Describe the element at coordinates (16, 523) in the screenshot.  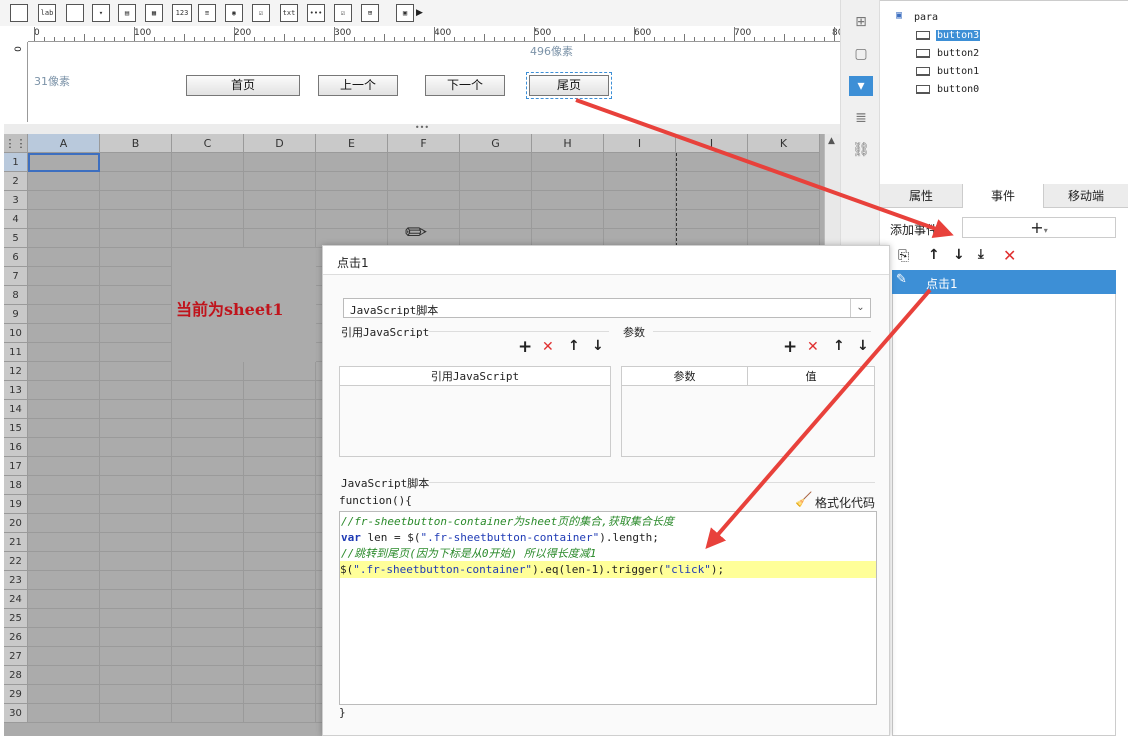
I see `row-header-20: 20` at that location.